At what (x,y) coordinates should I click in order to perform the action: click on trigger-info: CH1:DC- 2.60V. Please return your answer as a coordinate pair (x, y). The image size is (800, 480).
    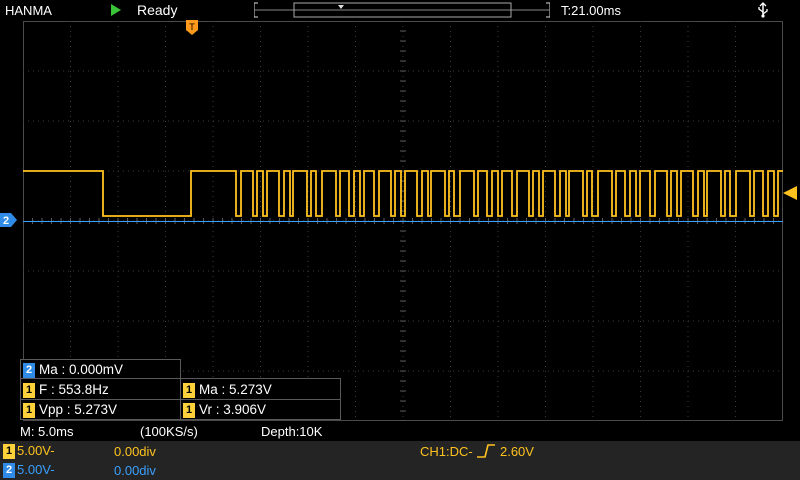
    Looking at the image, I should click on (477, 451).